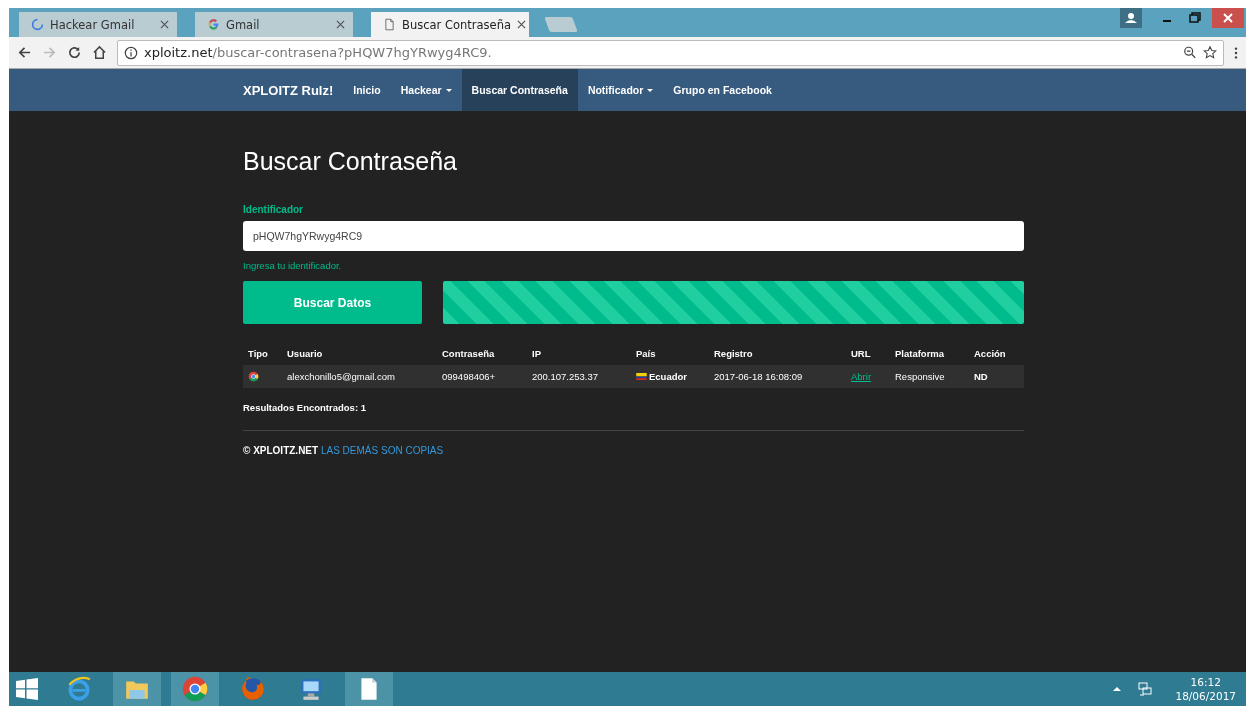 The width and height of the screenshot is (1246, 706). What do you see at coordinates (350, 161) in the screenshot?
I see `page-title: Buscar Contraseña` at bounding box center [350, 161].